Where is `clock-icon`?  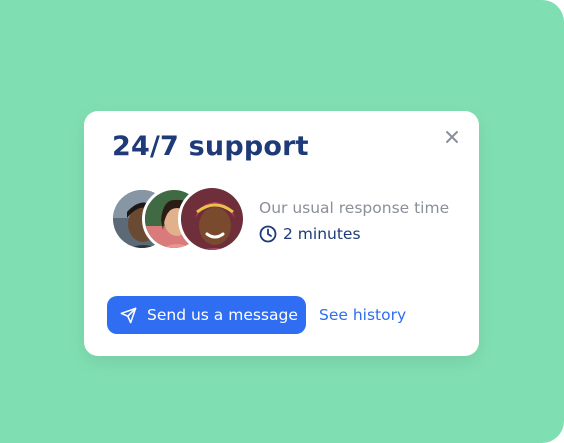 clock-icon is located at coordinates (268, 234).